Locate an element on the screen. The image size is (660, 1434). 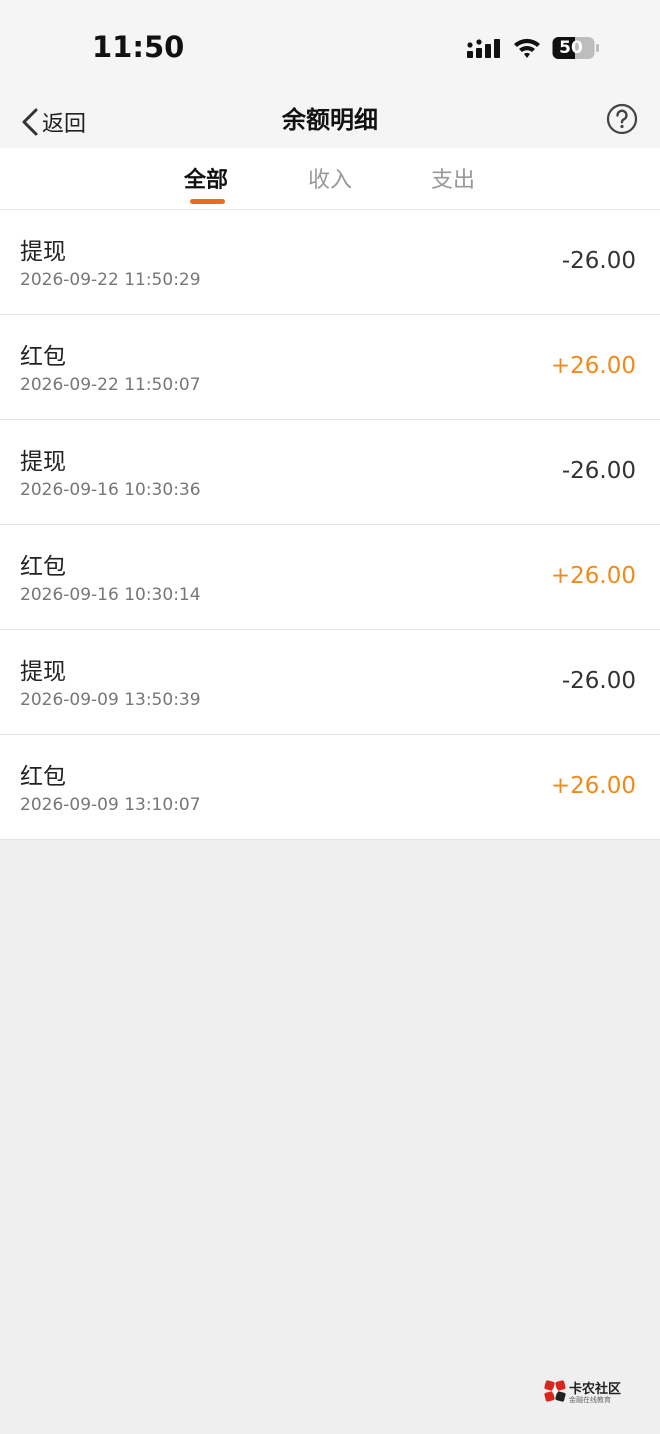
help-icon is located at coordinates (622, 119).